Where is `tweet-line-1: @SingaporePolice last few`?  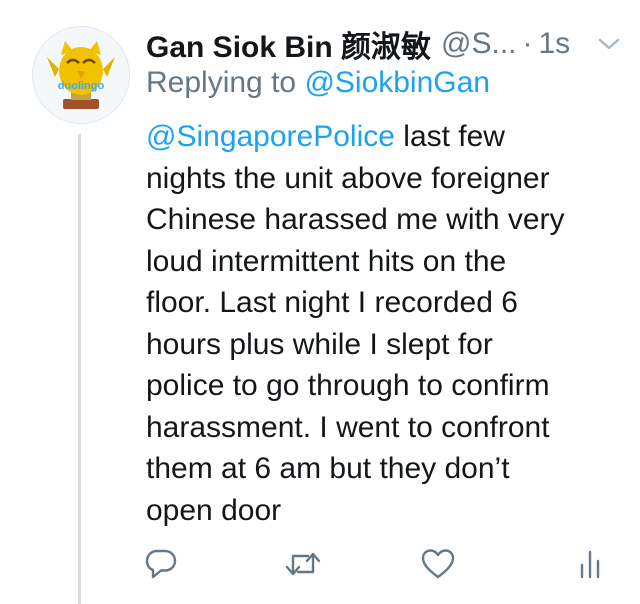
tweet-line-1: @SingaporePolice last few is located at coordinates (386, 137).